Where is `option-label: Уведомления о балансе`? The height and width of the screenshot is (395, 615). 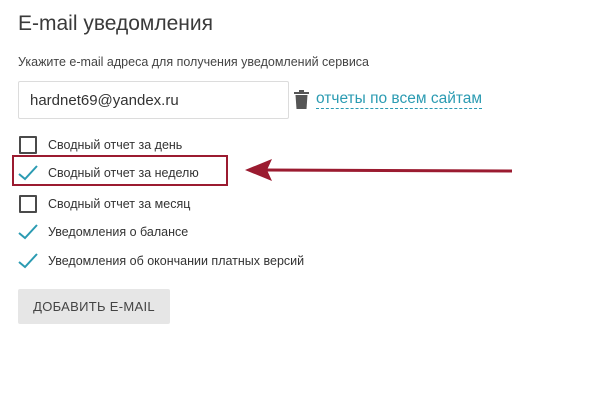
option-label: Уведомления о балансе is located at coordinates (118, 232).